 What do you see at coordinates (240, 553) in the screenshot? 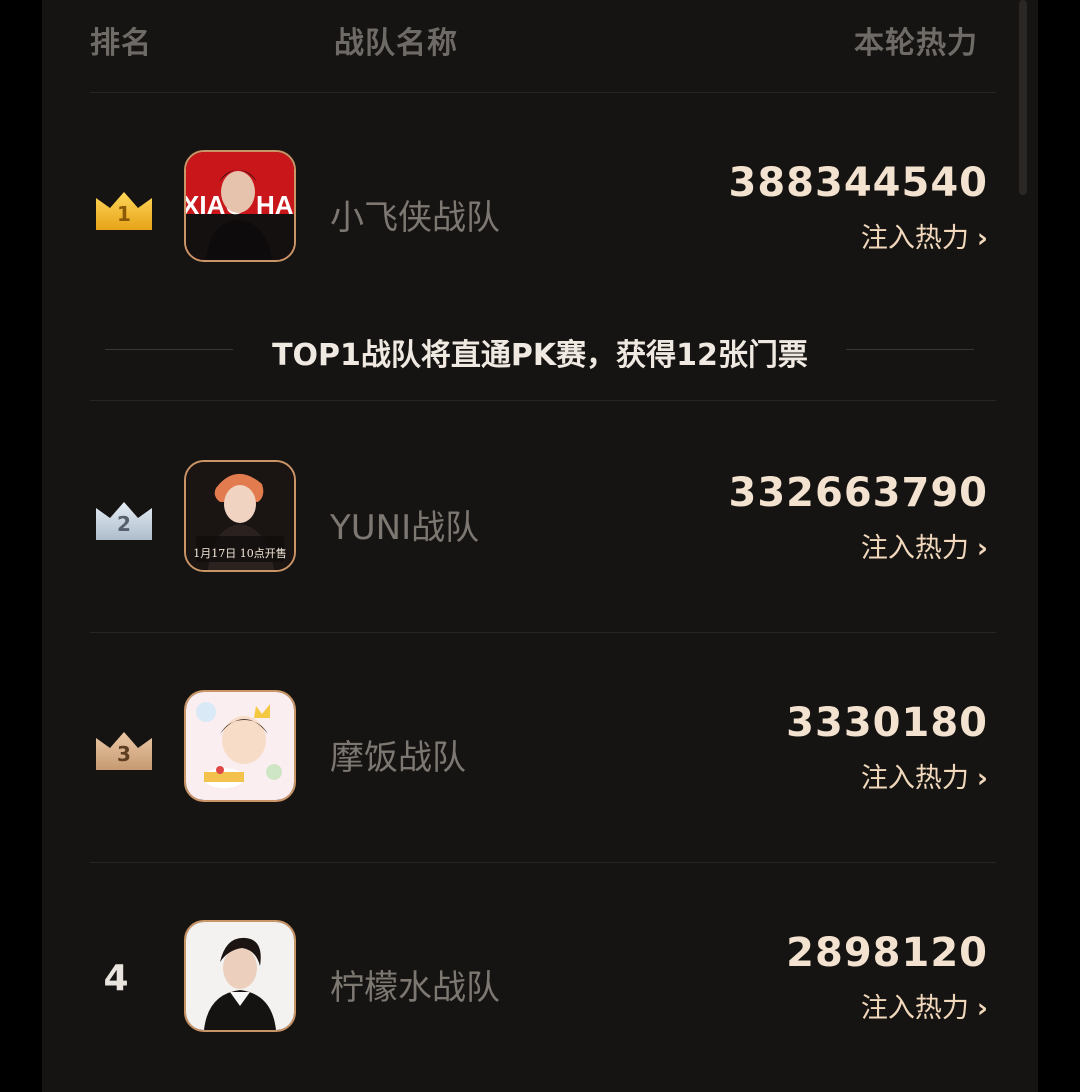
I see `avatar-caption: 1月17日 10点开售` at bounding box center [240, 553].